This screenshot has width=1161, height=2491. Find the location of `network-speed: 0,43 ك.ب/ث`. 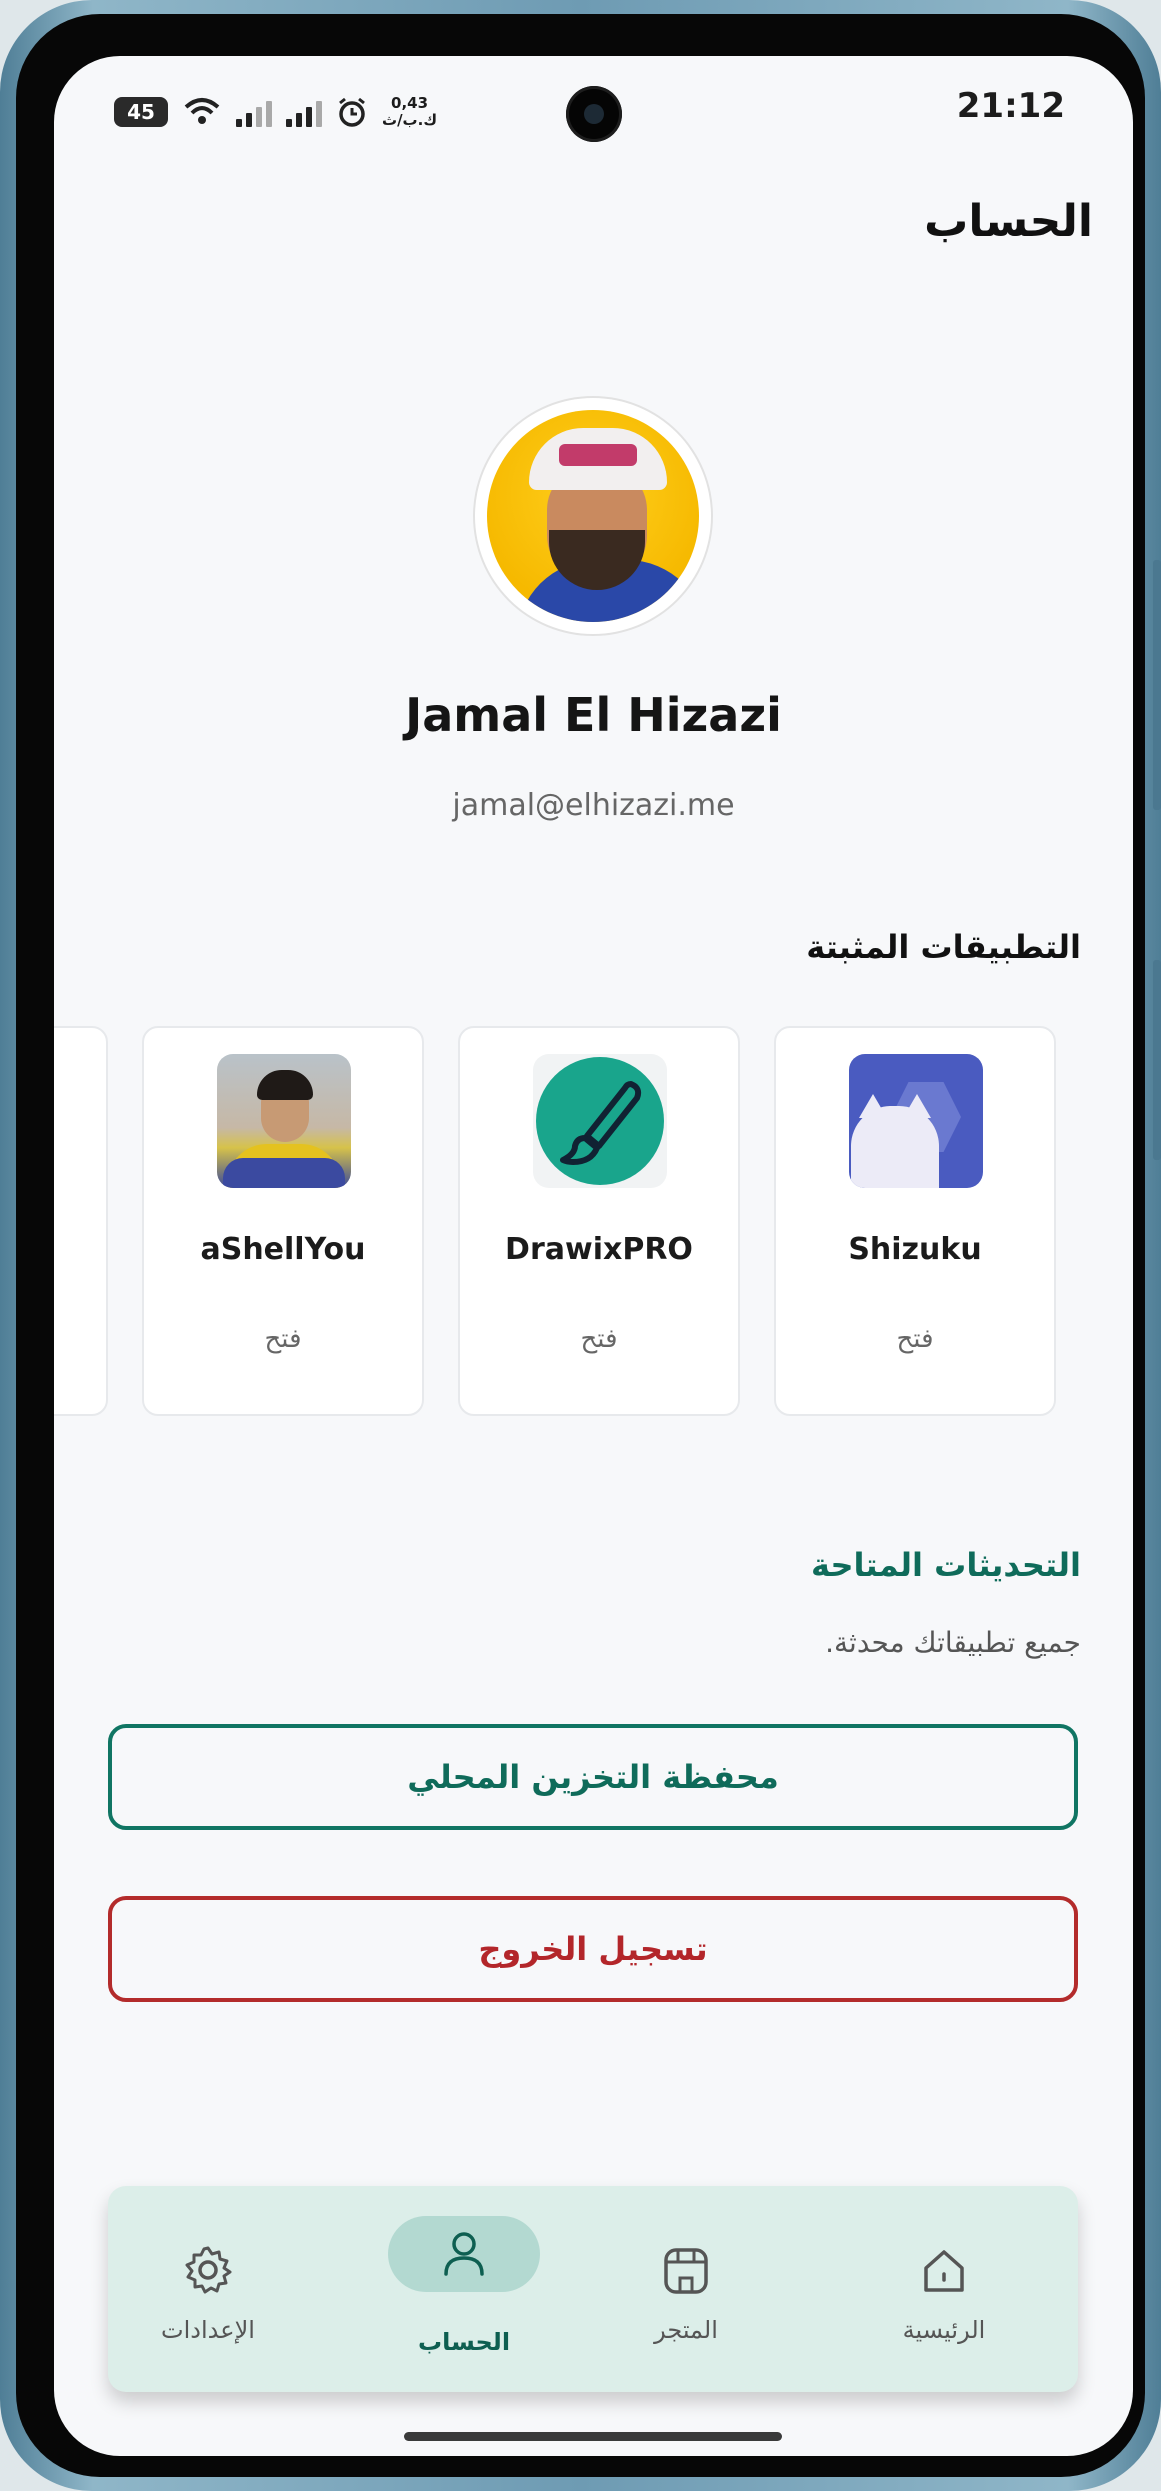

network-speed: 0,43 ك.ب/ث is located at coordinates (409, 112).